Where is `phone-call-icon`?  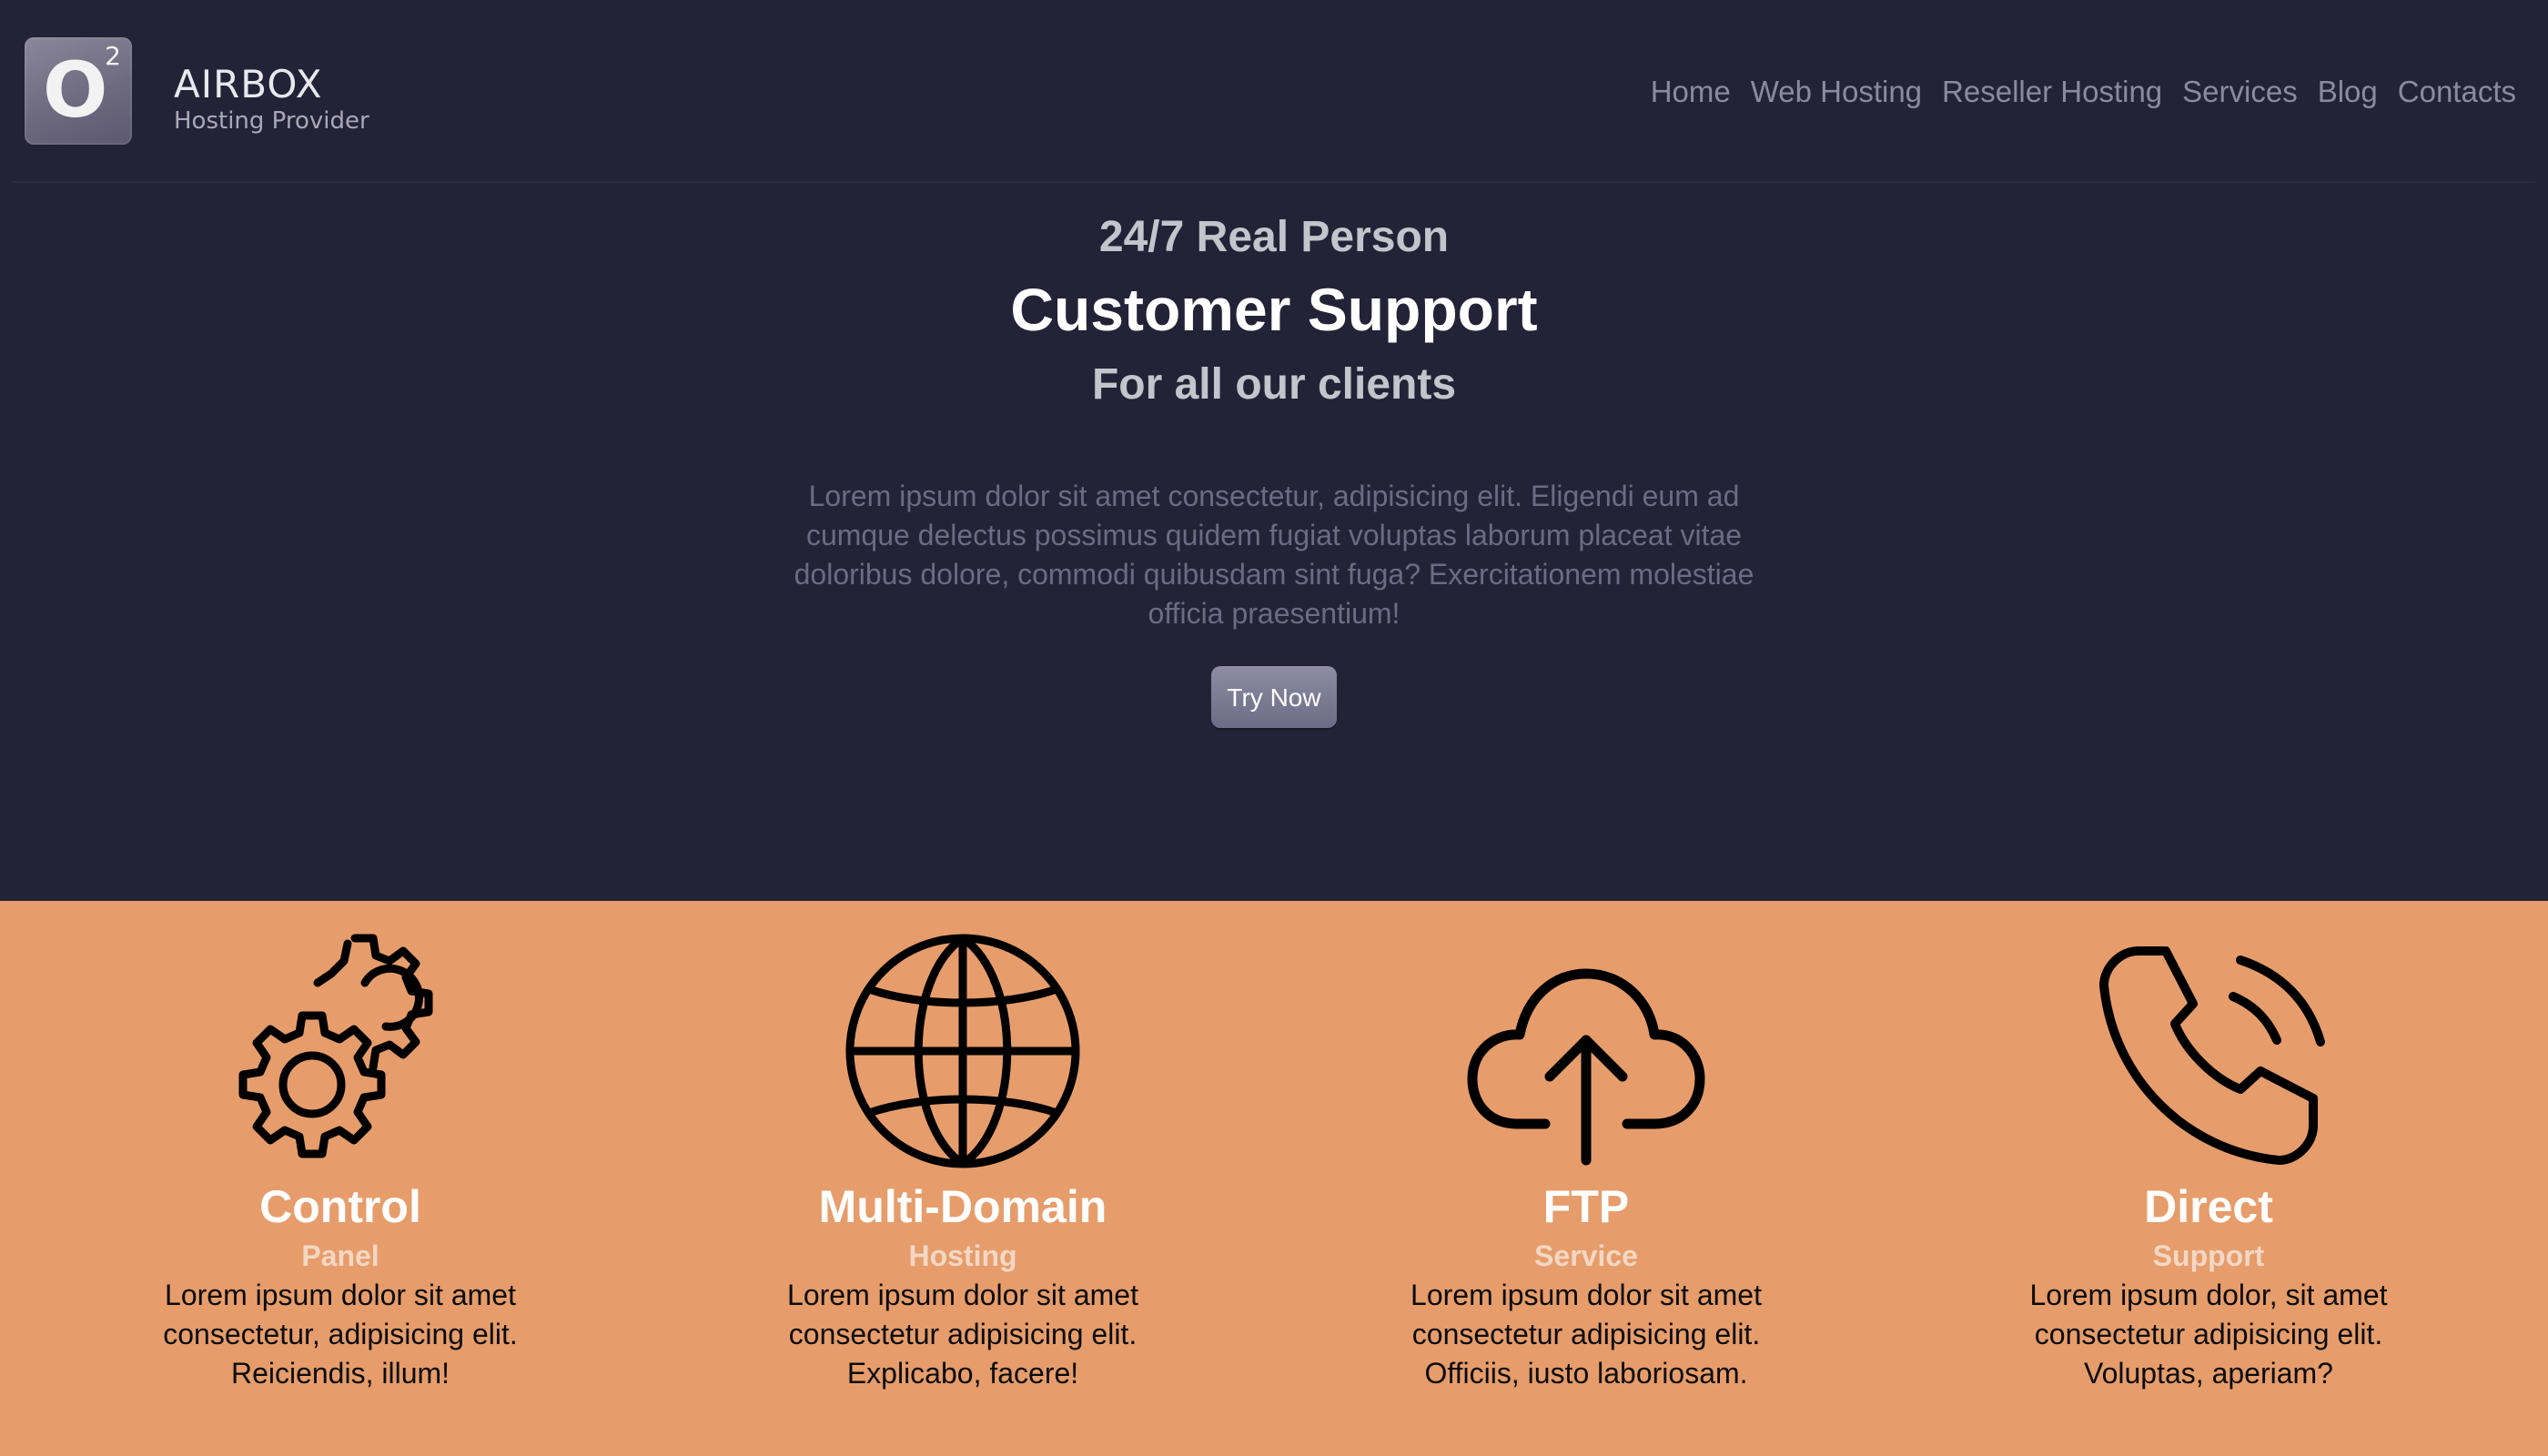
phone-call-icon is located at coordinates (2212, 1055).